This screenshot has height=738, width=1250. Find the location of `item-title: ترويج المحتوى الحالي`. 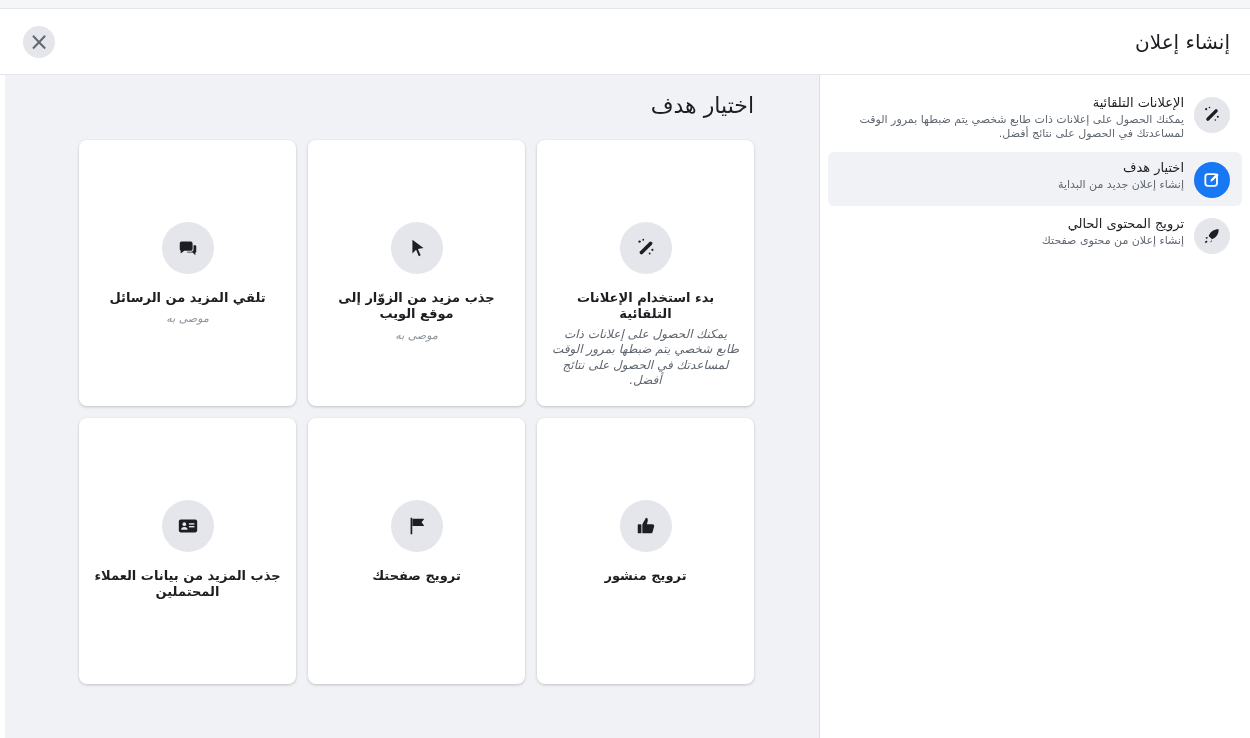

item-title: ترويج المحتوى الحالي is located at coordinates (1125, 223).